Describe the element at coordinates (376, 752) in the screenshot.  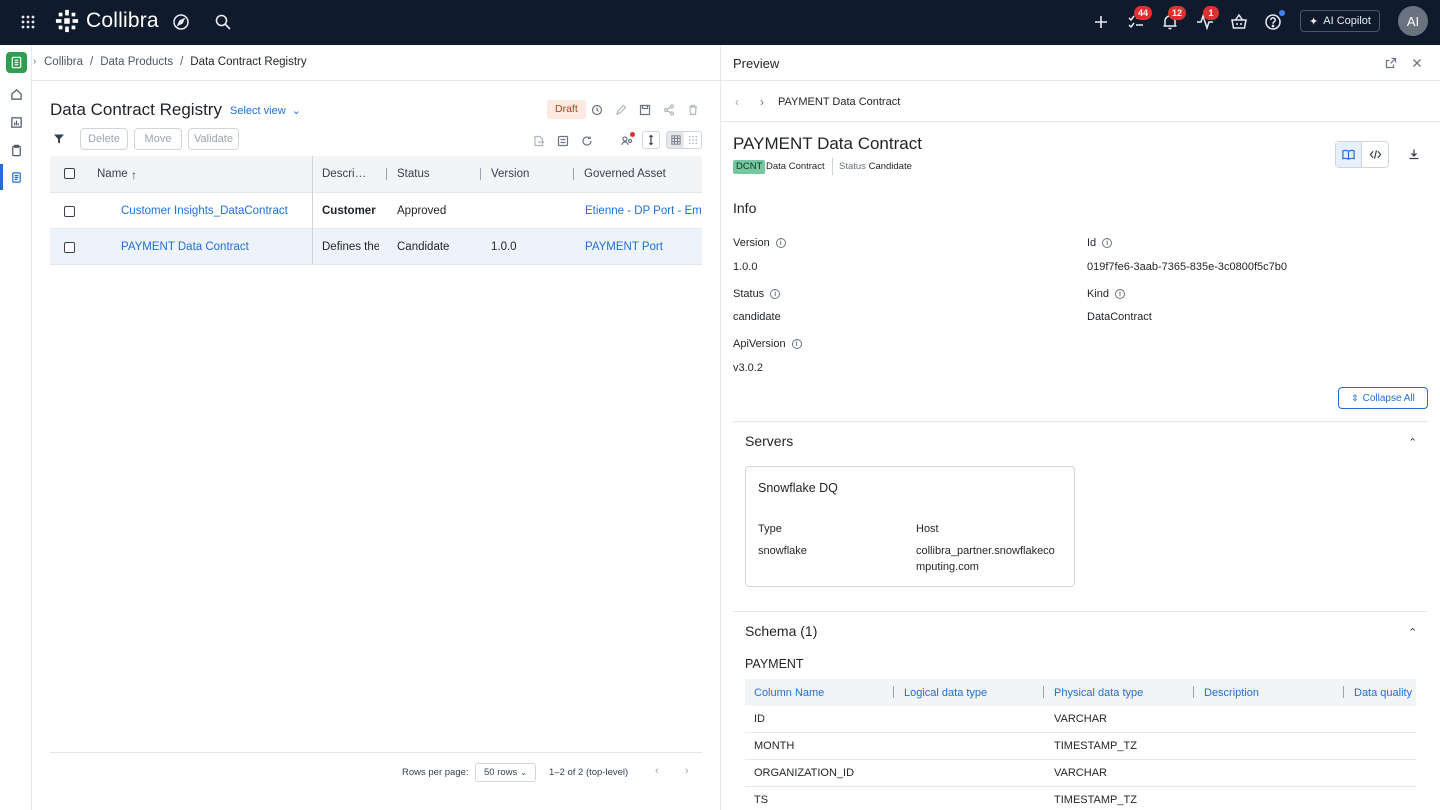
I see `footer-divider` at that location.